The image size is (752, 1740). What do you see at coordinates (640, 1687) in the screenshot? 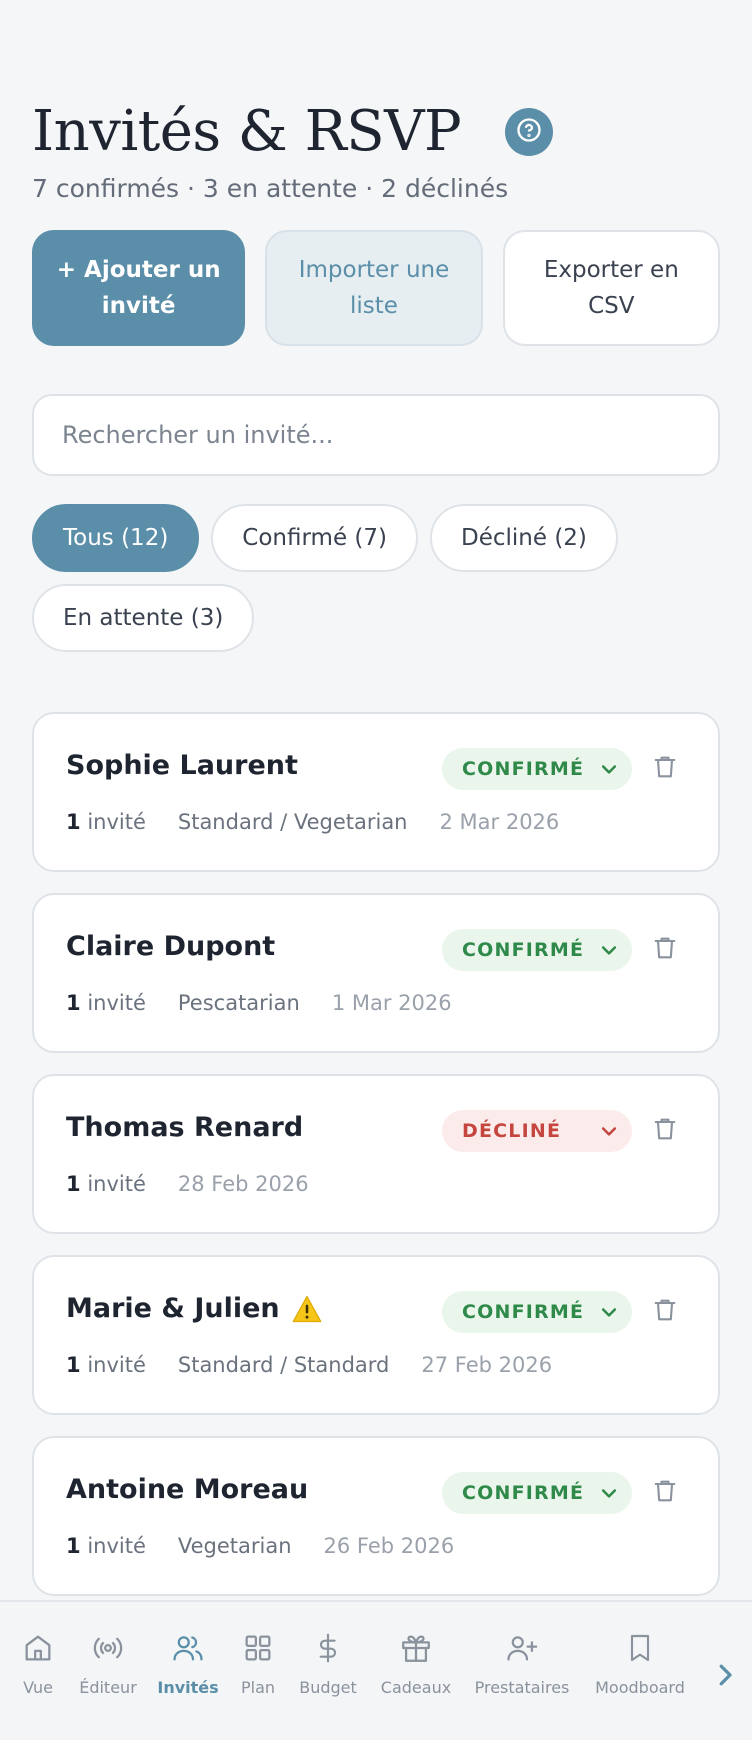
I see `nav-label: Moodboard` at bounding box center [640, 1687].